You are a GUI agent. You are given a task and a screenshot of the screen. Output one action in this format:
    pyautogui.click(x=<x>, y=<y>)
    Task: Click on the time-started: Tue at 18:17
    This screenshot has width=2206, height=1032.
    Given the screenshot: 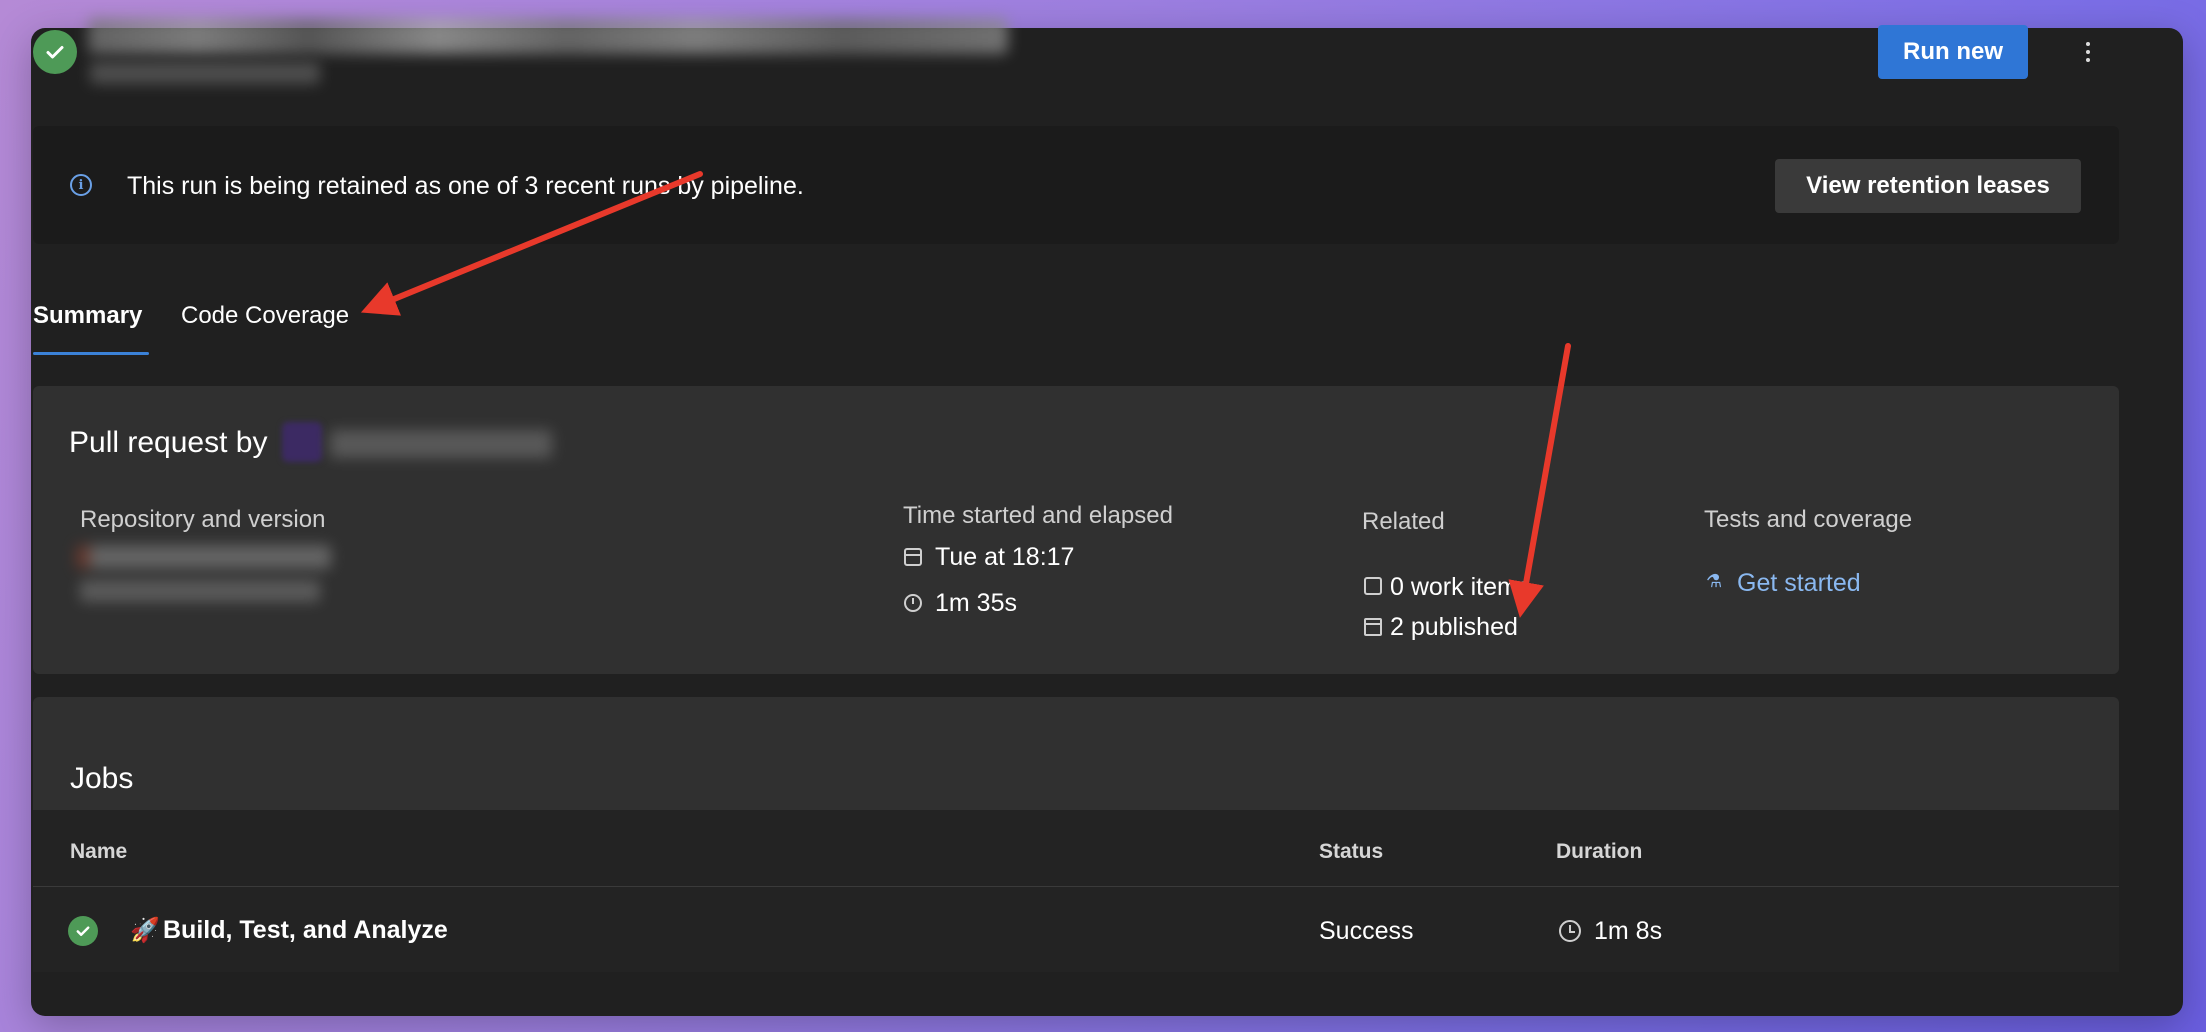 What is the action you would take?
    pyautogui.click(x=1005, y=557)
    